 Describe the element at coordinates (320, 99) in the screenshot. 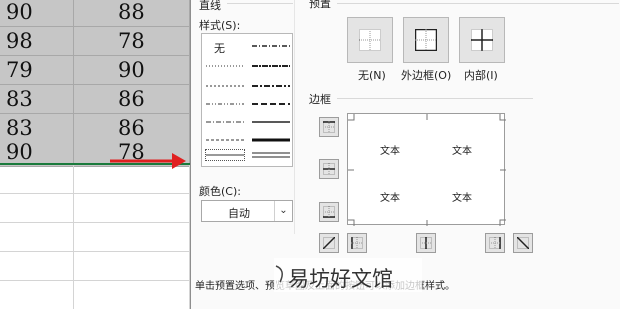

I see `border-group-title: 边框` at that location.